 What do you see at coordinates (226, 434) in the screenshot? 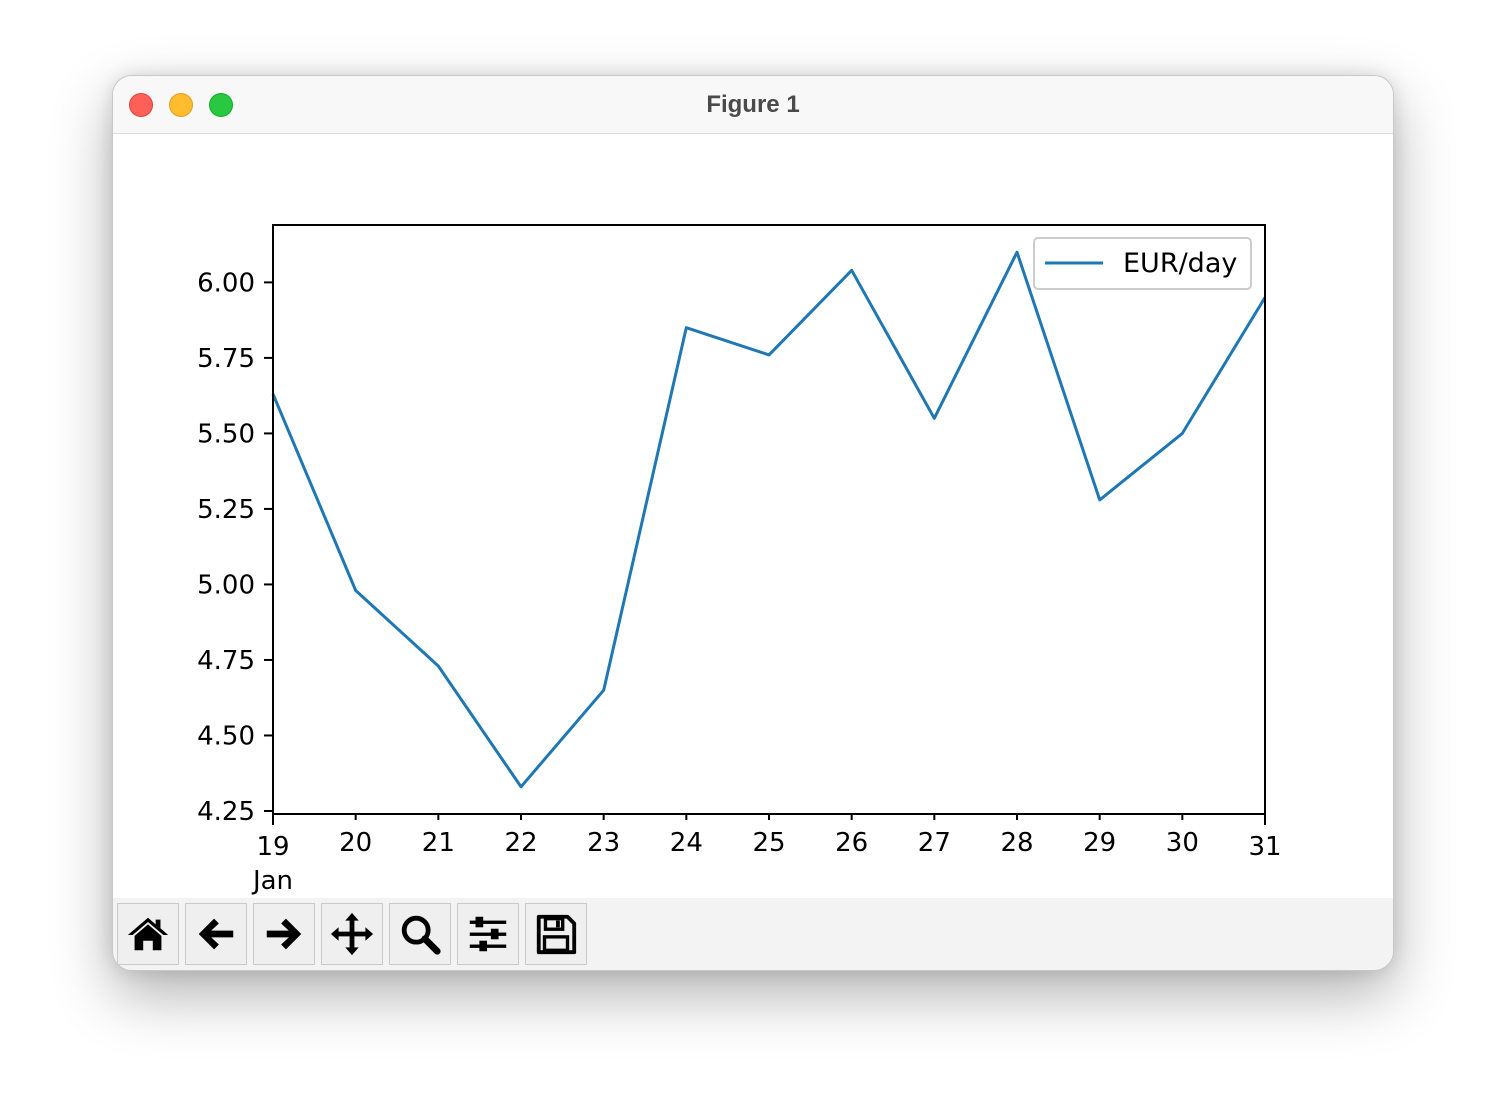
I see `y-tick-label: 5.50` at bounding box center [226, 434].